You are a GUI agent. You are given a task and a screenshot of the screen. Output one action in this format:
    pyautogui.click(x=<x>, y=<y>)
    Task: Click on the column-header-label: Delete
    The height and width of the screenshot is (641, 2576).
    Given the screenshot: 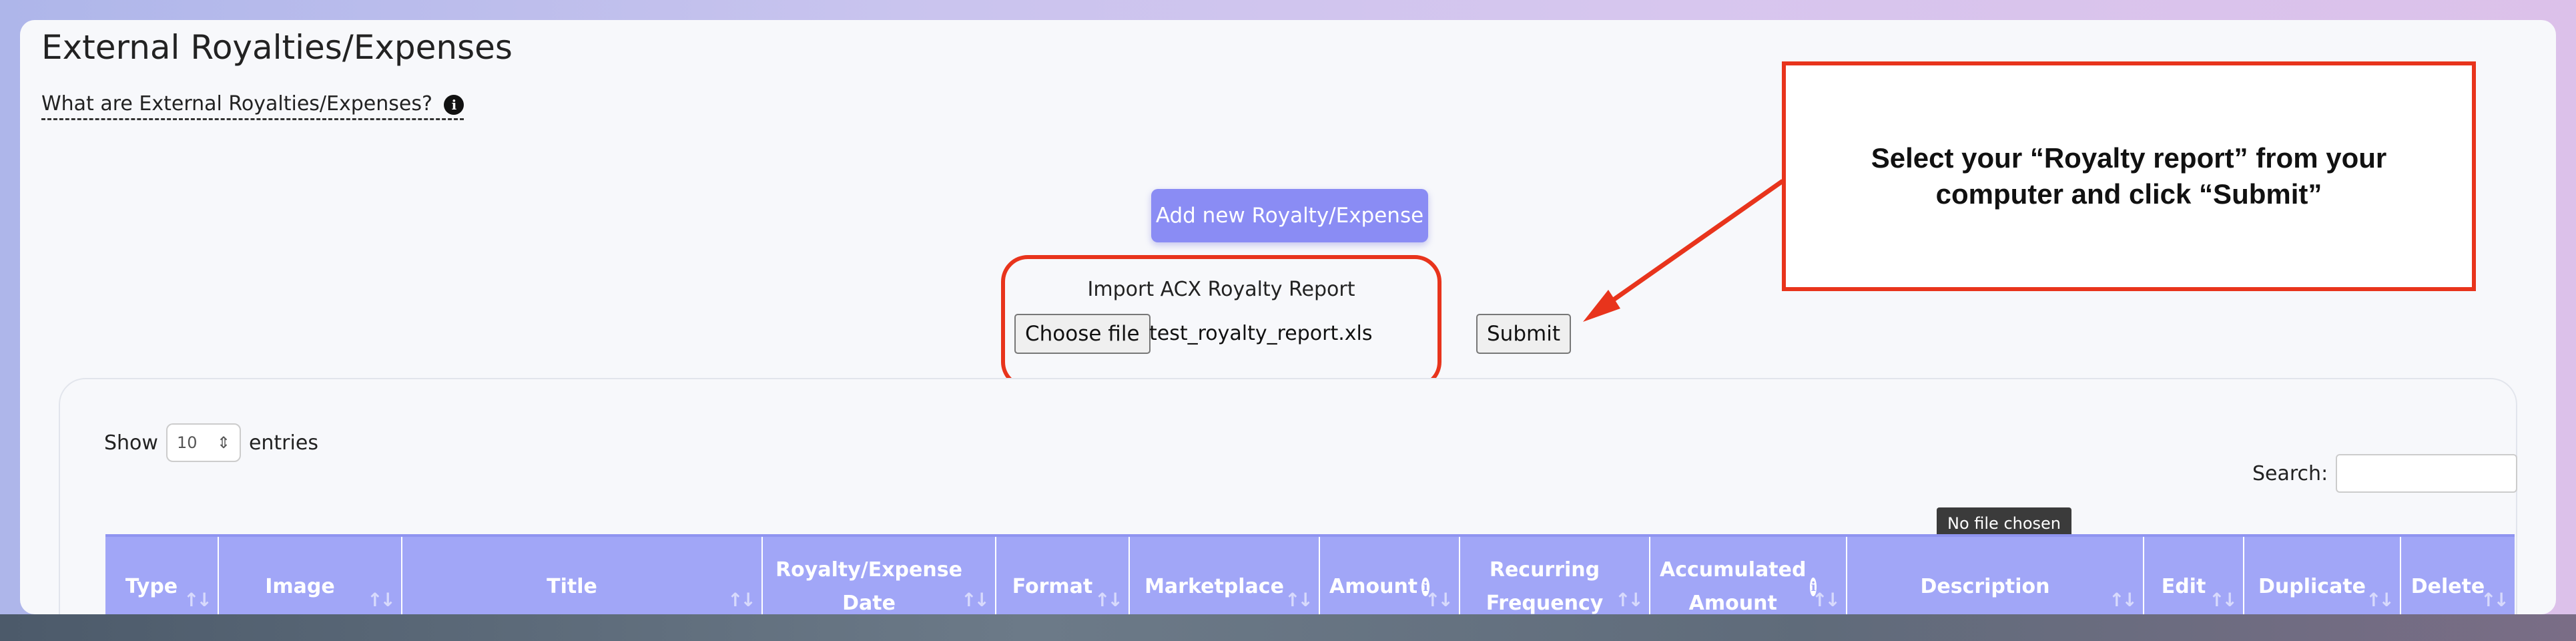 What is the action you would take?
    pyautogui.click(x=2447, y=586)
    